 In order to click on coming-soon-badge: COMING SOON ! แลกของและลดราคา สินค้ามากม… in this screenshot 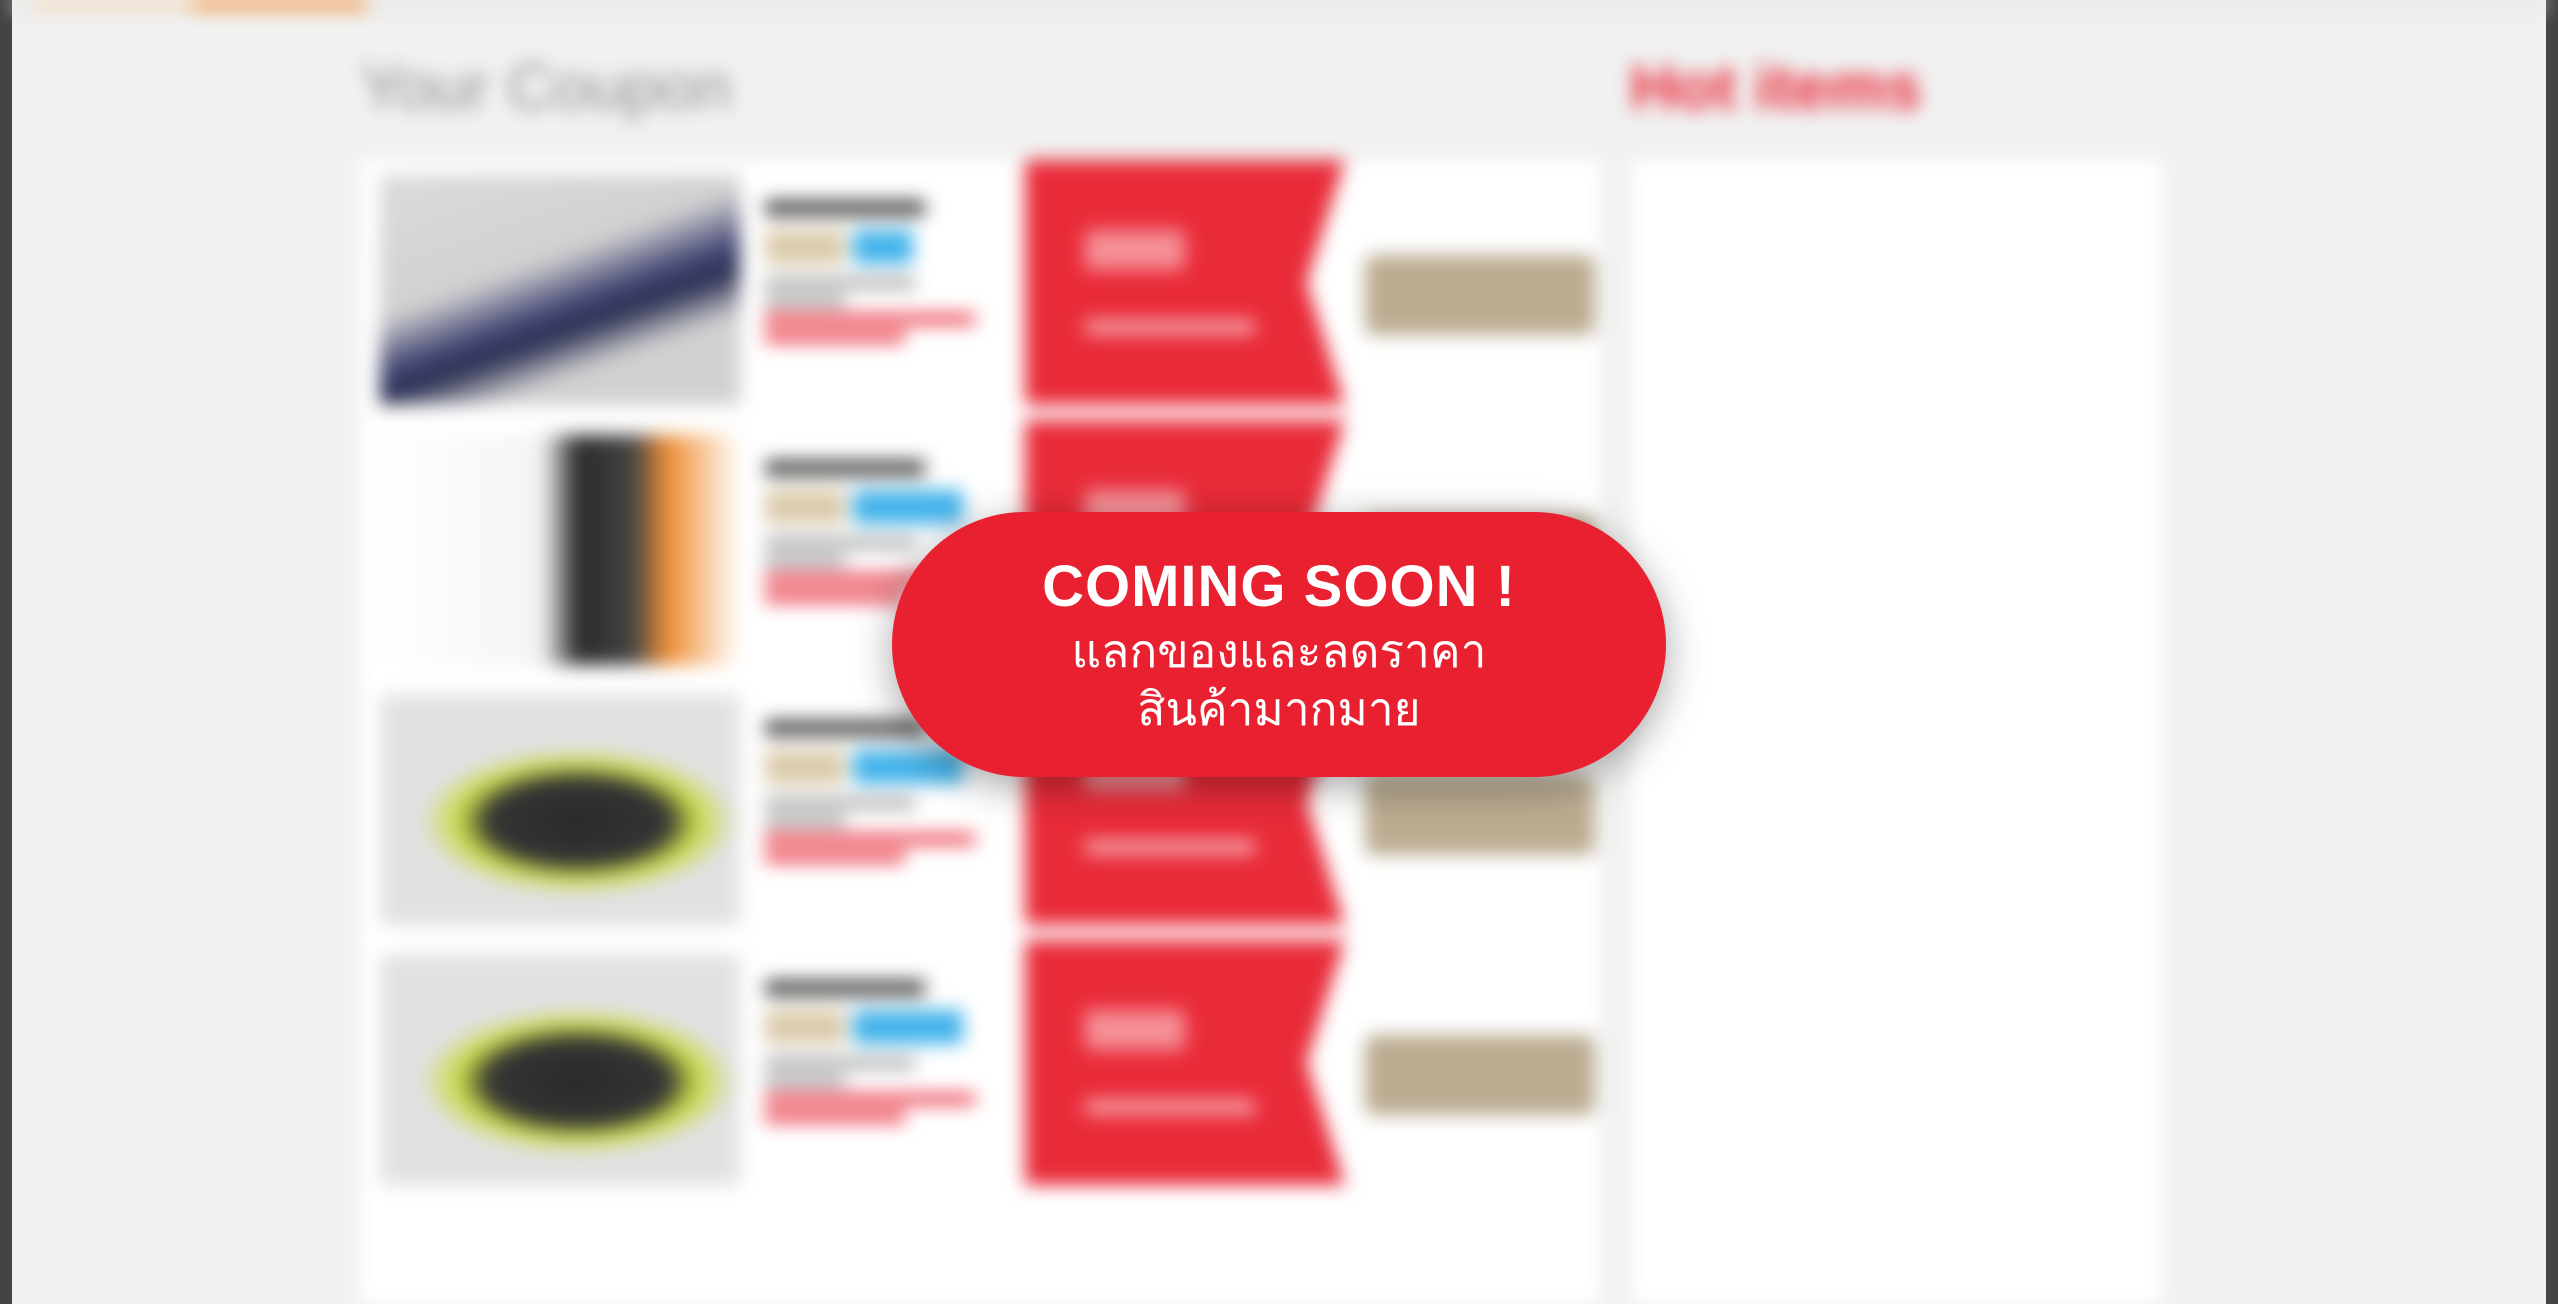, I will do `click(1279, 644)`.